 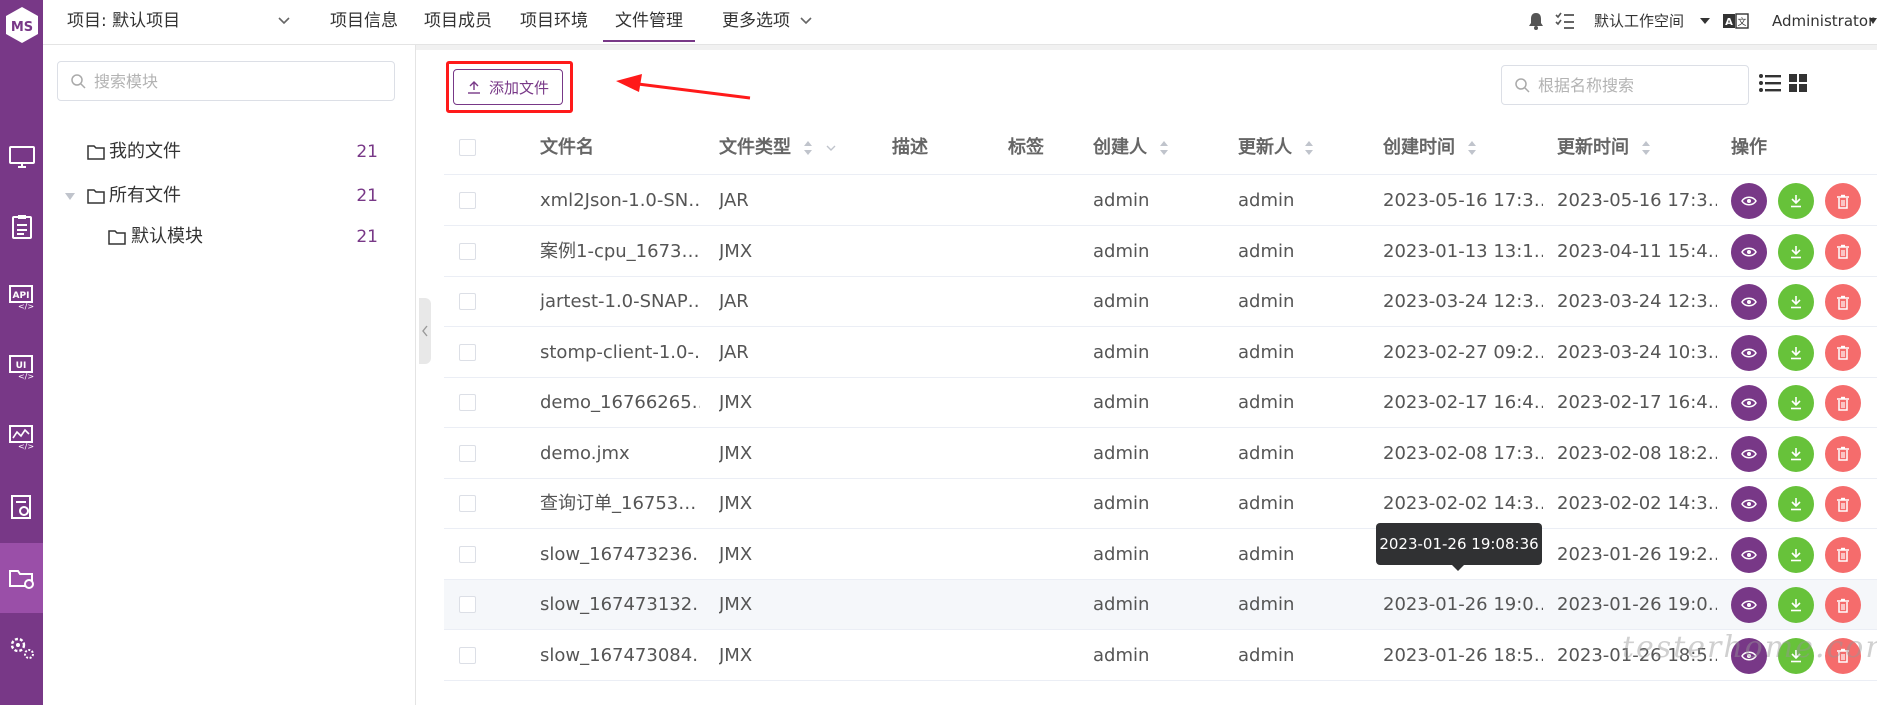 What do you see at coordinates (458, 21) in the screenshot?
I see `nav-project-members: 项目成员` at bounding box center [458, 21].